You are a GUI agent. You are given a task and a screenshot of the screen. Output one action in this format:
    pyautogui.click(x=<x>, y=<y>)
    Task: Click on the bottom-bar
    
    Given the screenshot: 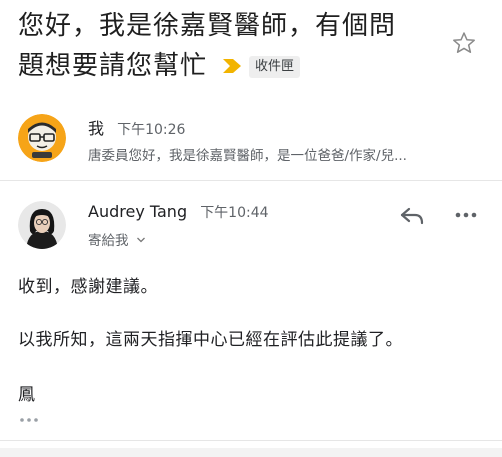 What is the action you would take?
    pyautogui.click(x=251, y=452)
    